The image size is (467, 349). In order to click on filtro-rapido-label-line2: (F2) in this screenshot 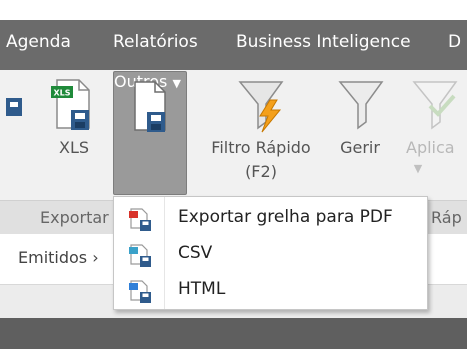, I will do `click(261, 171)`.